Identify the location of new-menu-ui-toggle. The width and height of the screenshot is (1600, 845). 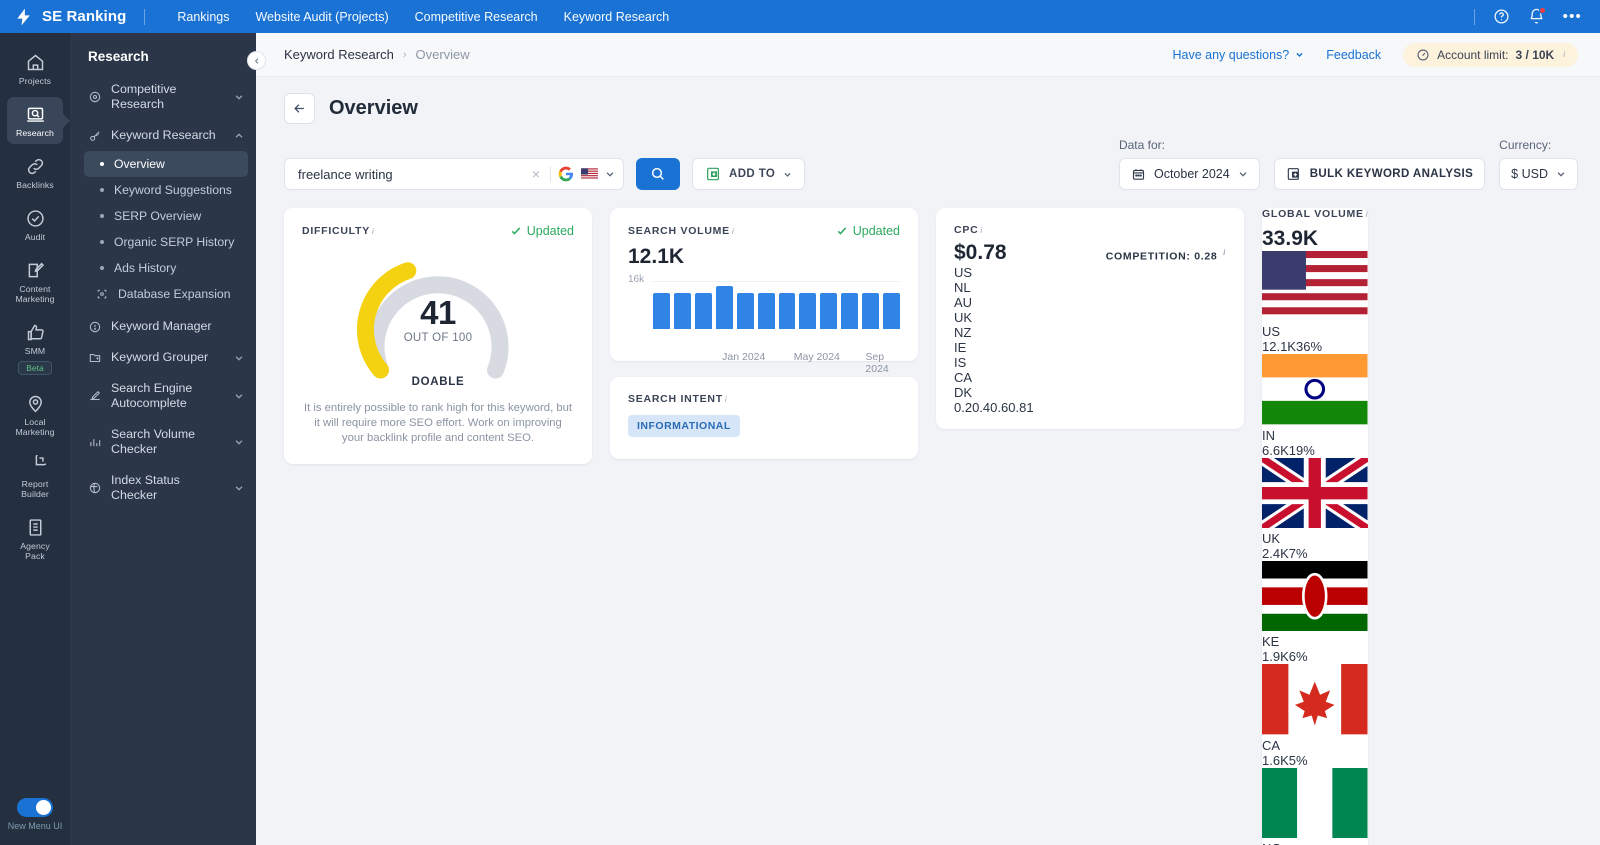
(35, 807).